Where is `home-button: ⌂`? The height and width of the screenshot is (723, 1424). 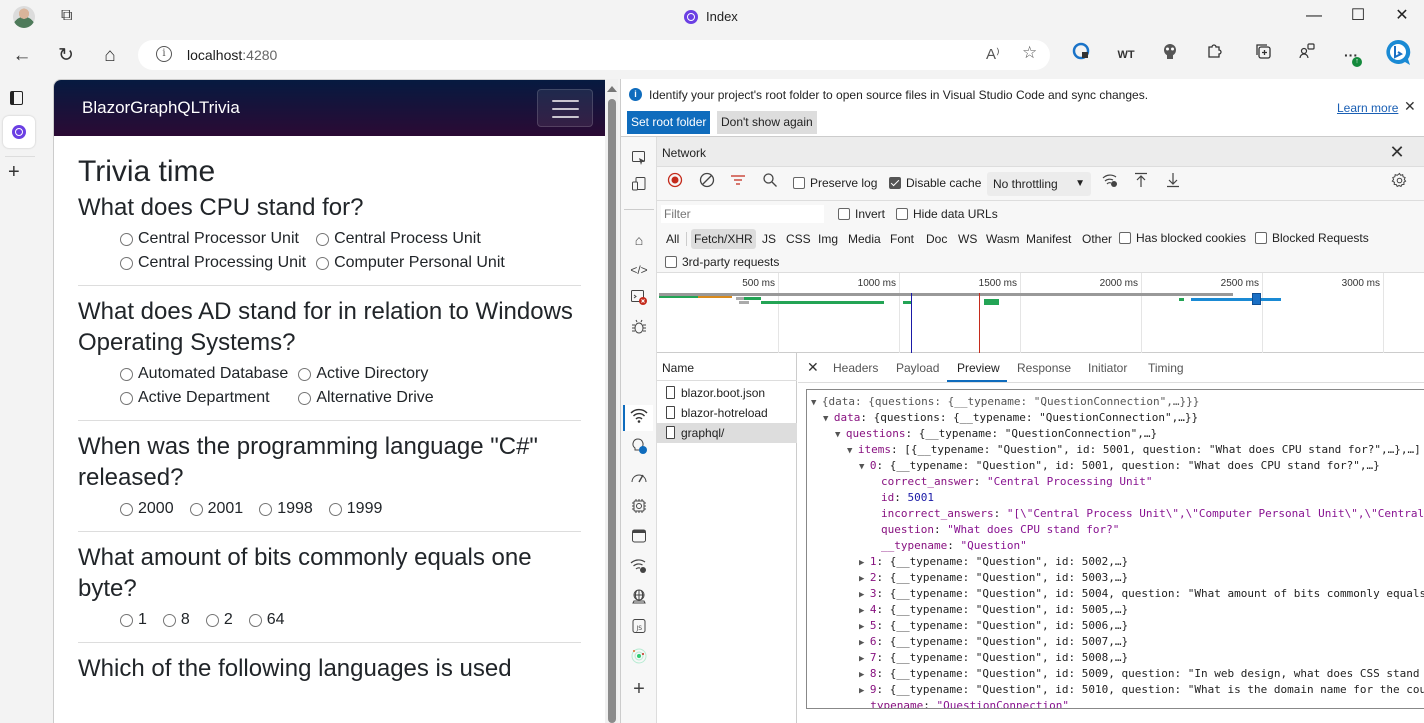 home-button: ⌂ is located at coordinates (110, 56).